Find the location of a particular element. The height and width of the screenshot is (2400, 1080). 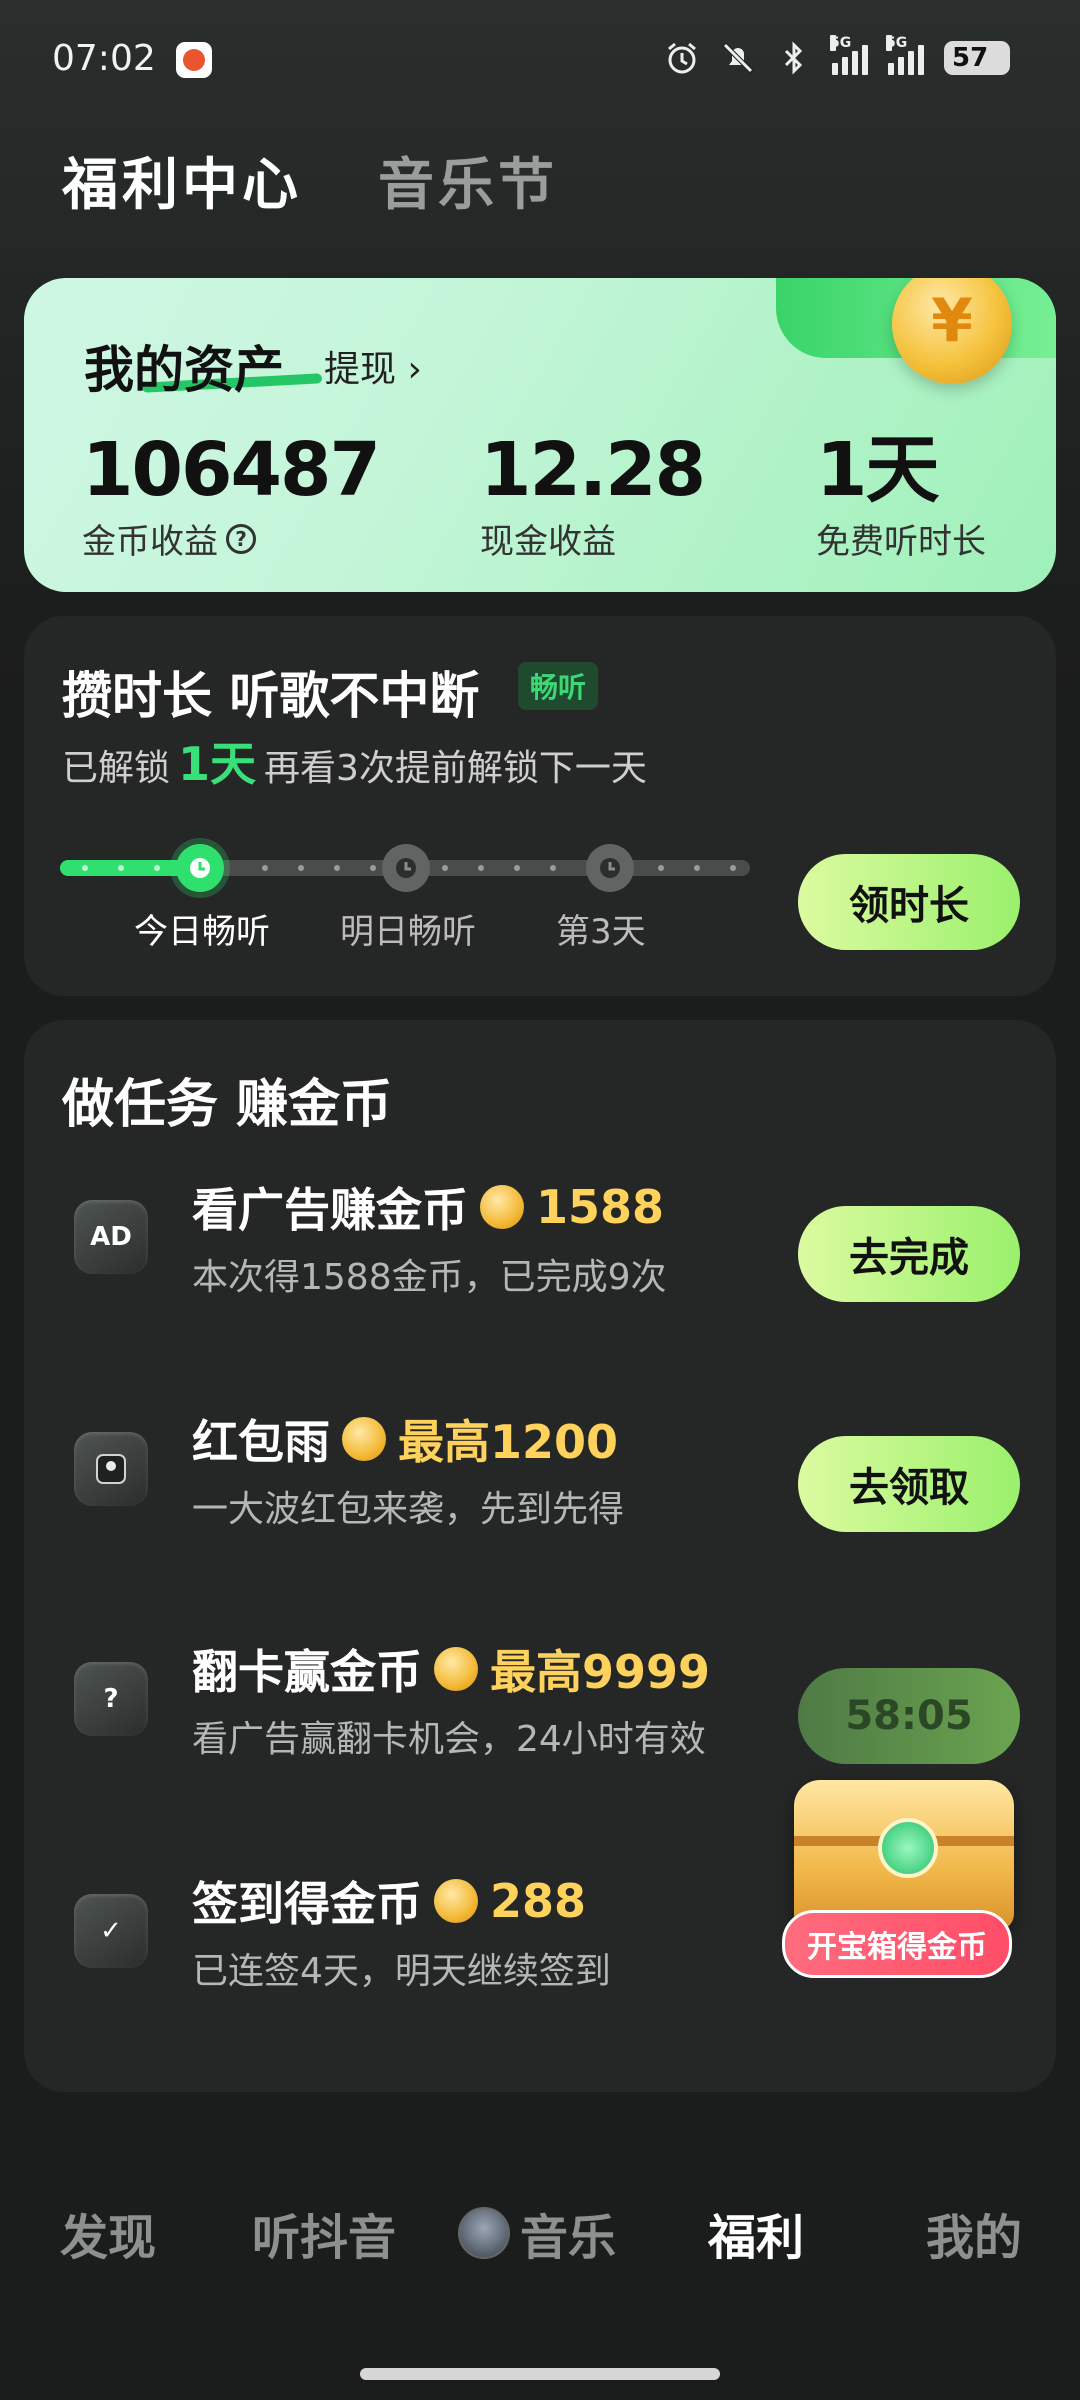

status-icons: 5G 5G 57 is located at coordinates (837, 57).